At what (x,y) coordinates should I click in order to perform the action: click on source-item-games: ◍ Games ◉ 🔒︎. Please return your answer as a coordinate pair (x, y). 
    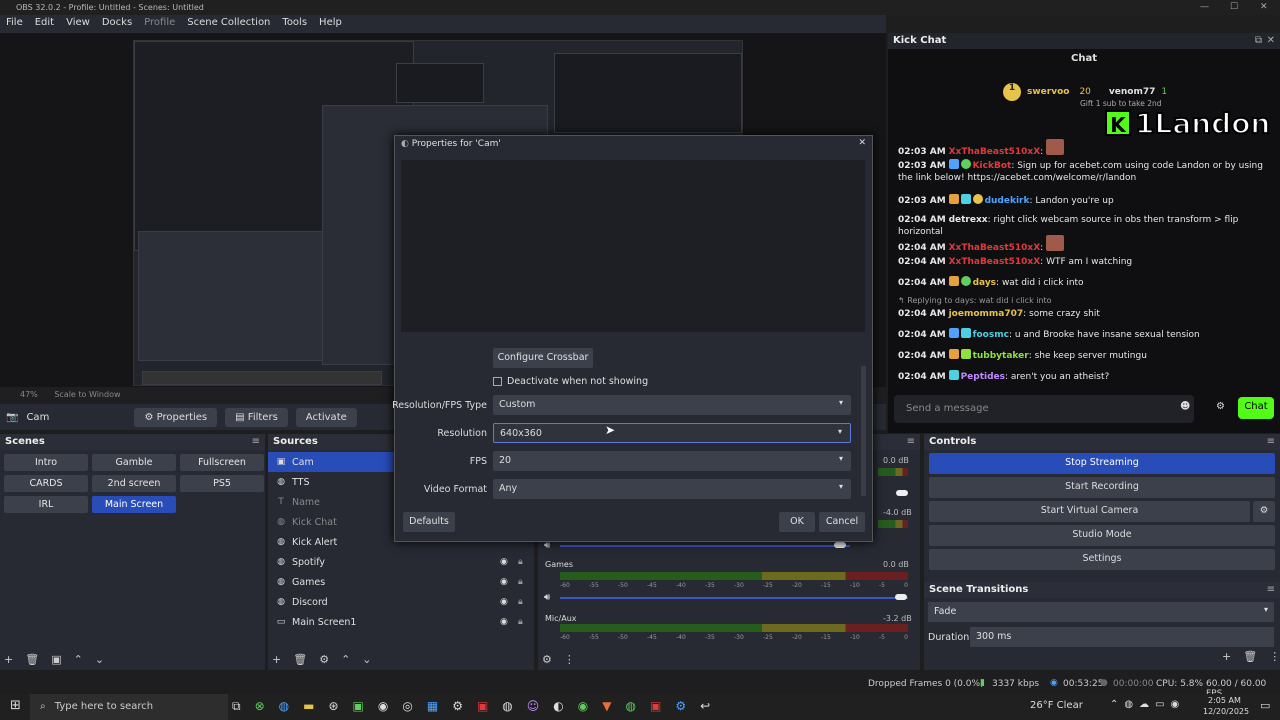
    Looking at the image, I should click on (401, 582).